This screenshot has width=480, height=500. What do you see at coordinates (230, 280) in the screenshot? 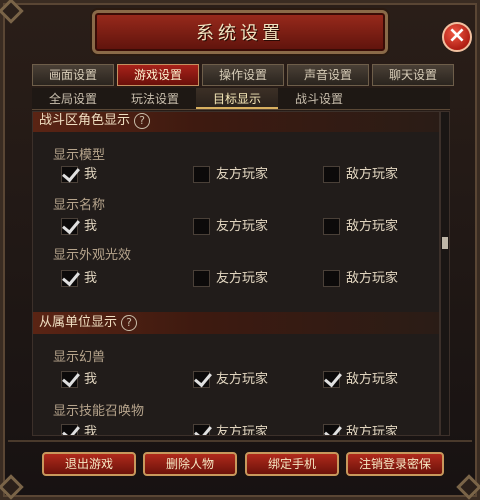
I see `checkbox-effect-ally: 友方玩家` at bounding box center [230, 280].